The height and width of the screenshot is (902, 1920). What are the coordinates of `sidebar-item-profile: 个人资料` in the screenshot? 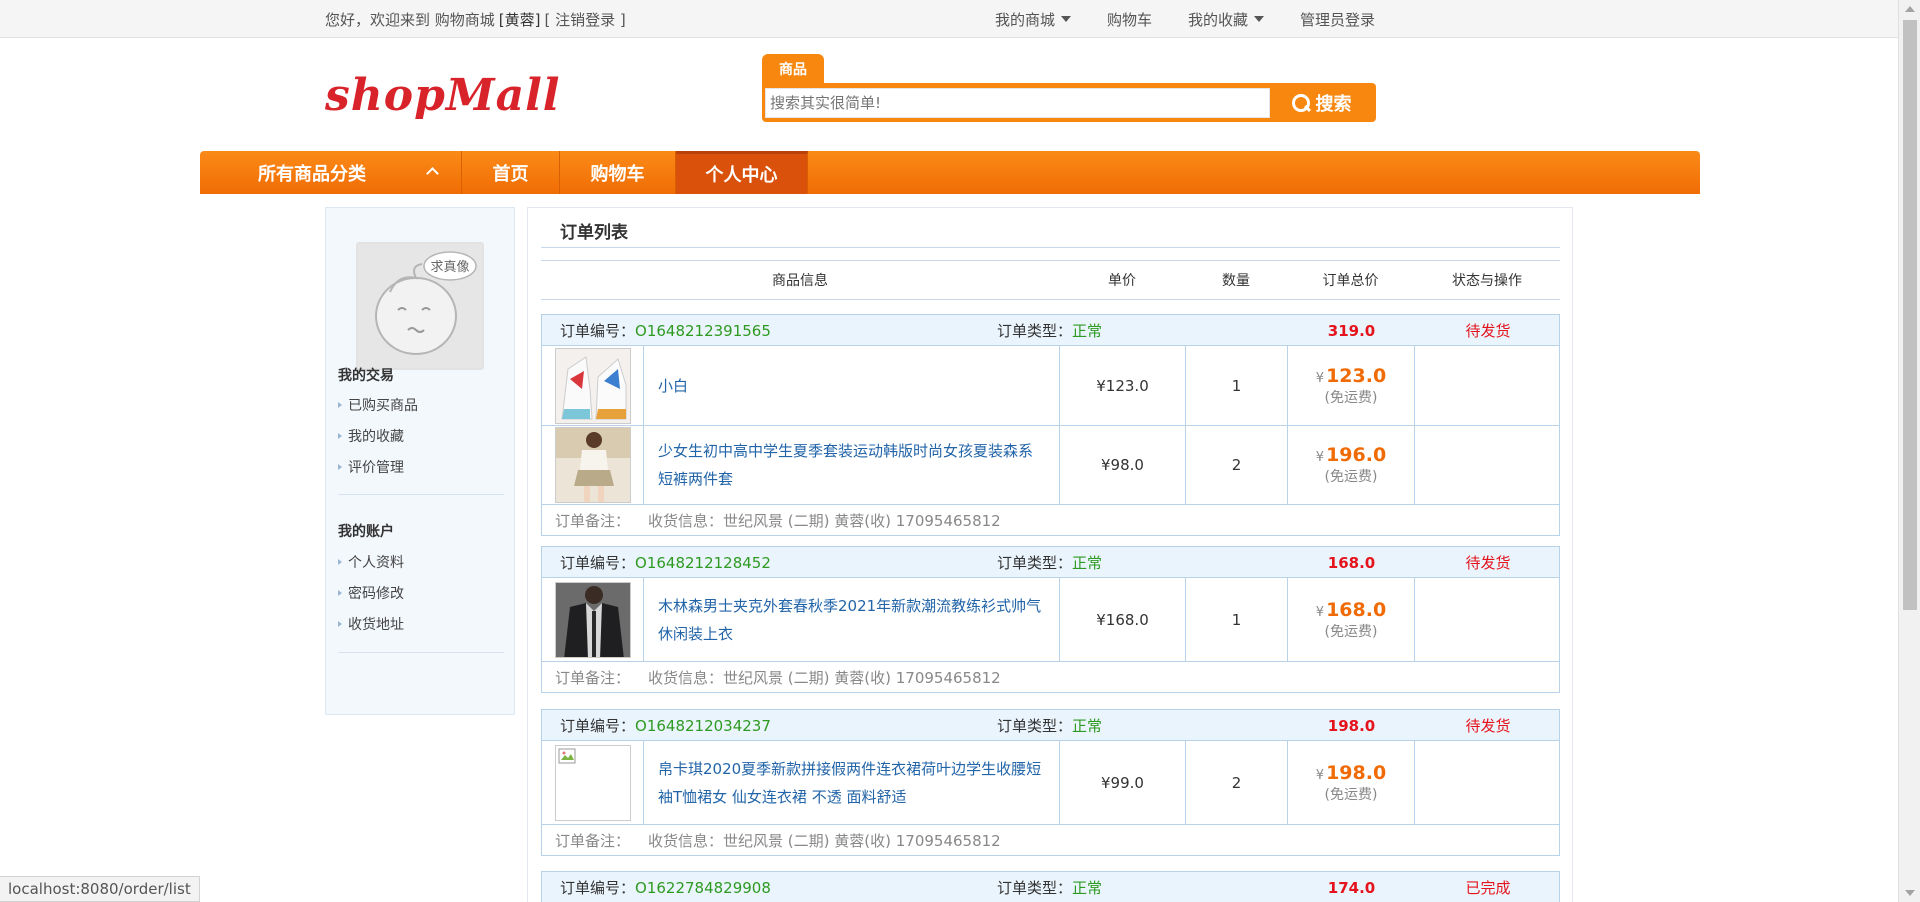 It's located at (371, 562).